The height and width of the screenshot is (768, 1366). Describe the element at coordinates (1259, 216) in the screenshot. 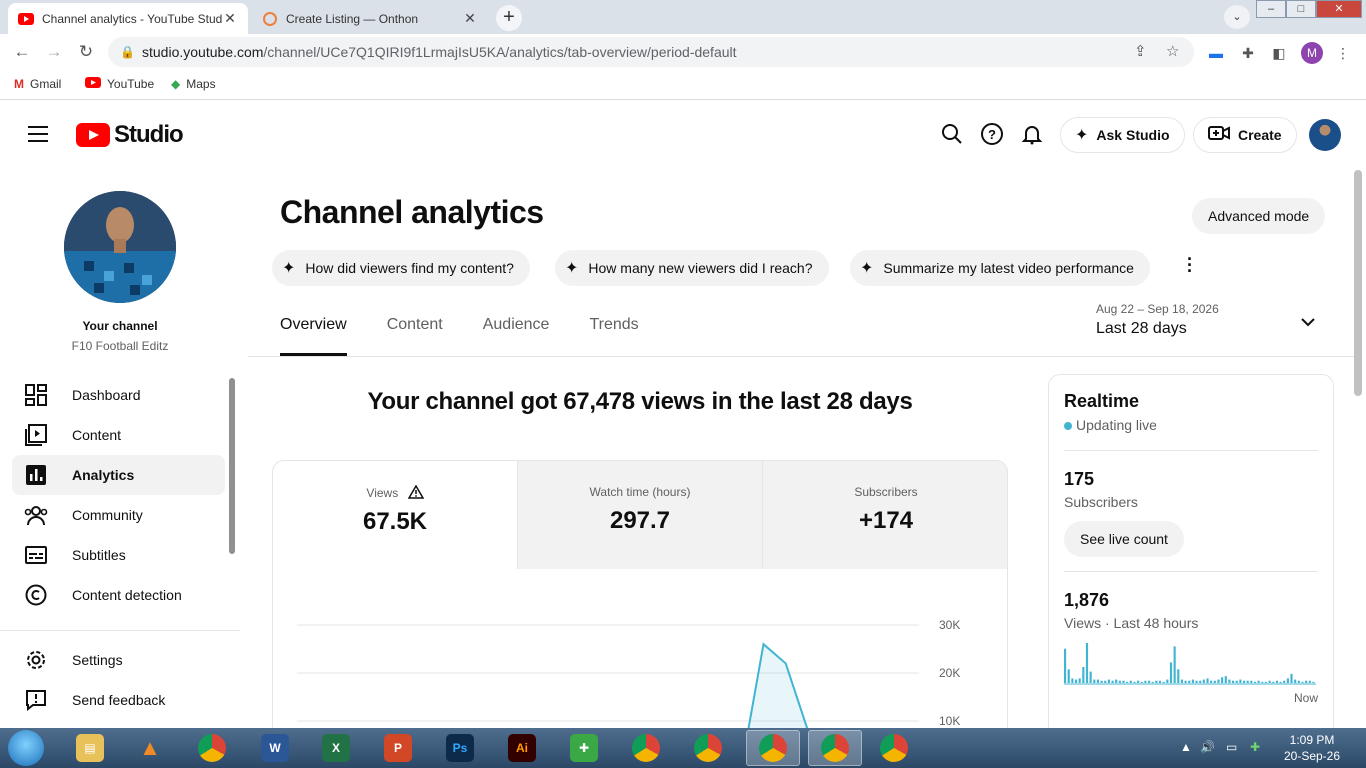

I see `advanced-mode-button: Advanced mode` at that location.